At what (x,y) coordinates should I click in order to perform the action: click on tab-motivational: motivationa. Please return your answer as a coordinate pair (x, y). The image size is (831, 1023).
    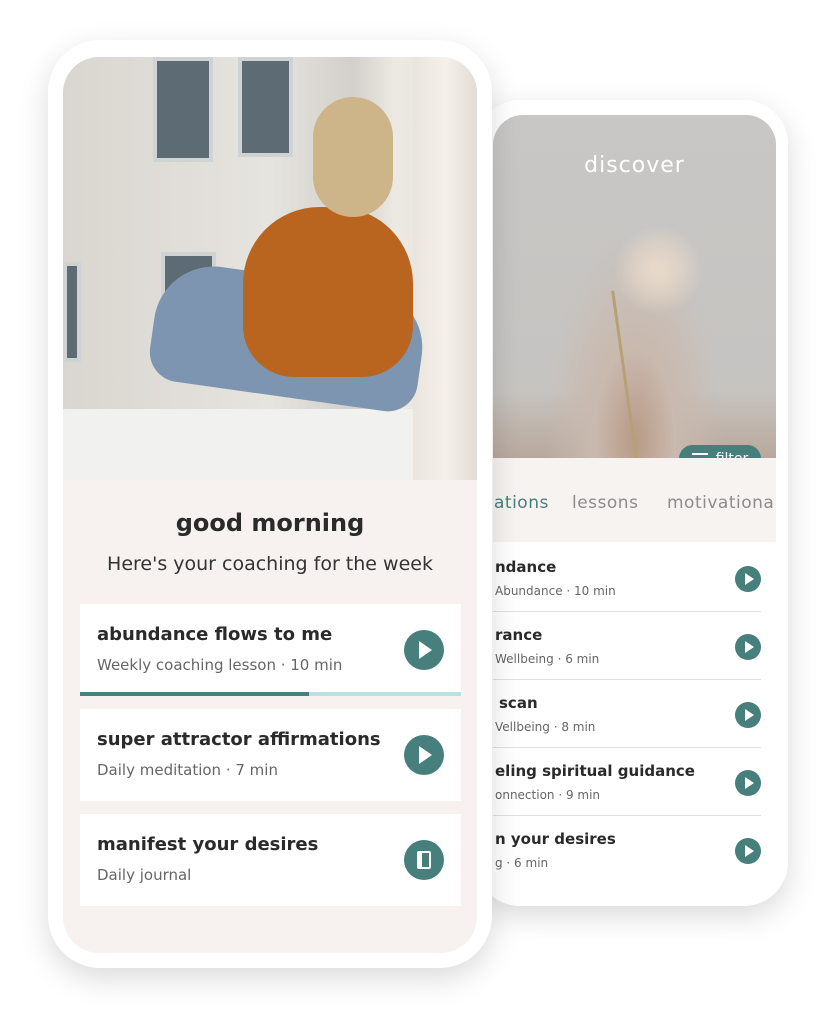
    Looking at the image, I should click on (720, 503).